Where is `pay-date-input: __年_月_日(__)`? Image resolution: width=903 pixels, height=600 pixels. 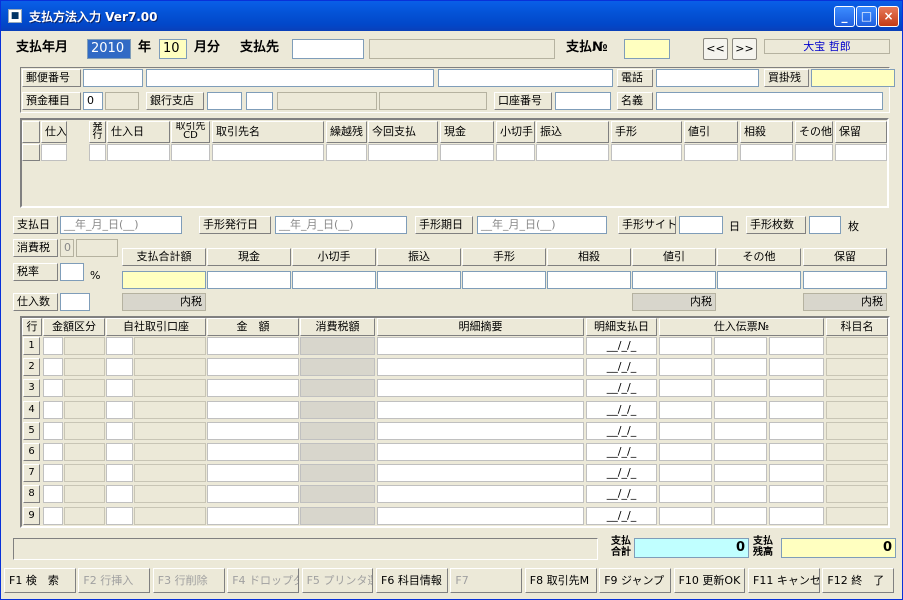
pay-date-input: __年_月_日(__) is located at coordinates (121, 225).